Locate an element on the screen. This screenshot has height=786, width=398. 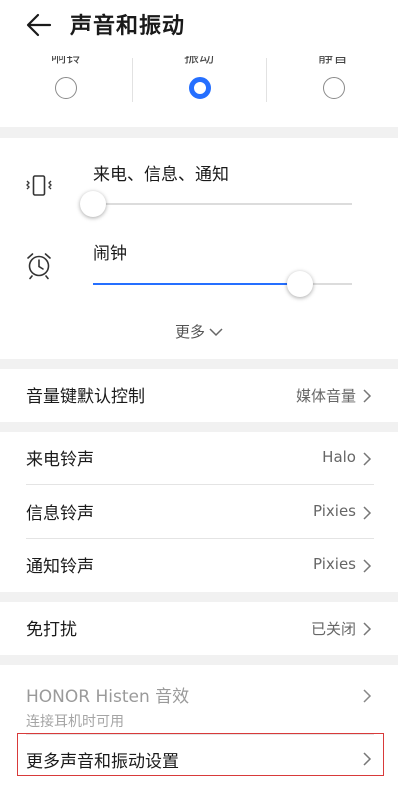
mode-label-vibrate: 振动 is located at coordinates (198, 61).